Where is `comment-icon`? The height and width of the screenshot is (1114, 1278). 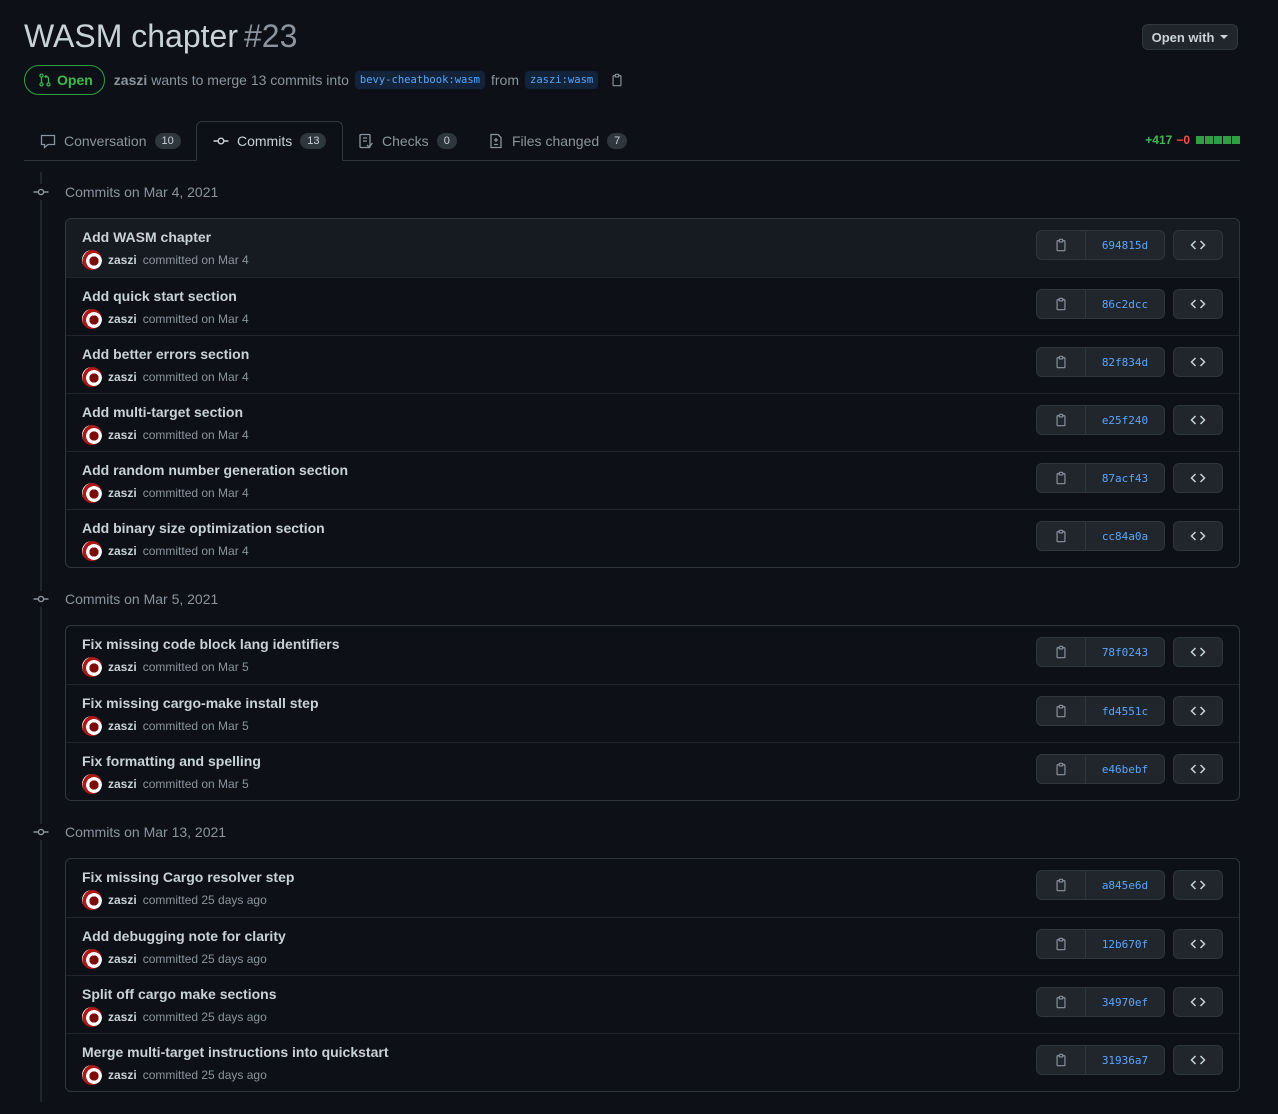 comment-icon is located at coordinates (48, 141).